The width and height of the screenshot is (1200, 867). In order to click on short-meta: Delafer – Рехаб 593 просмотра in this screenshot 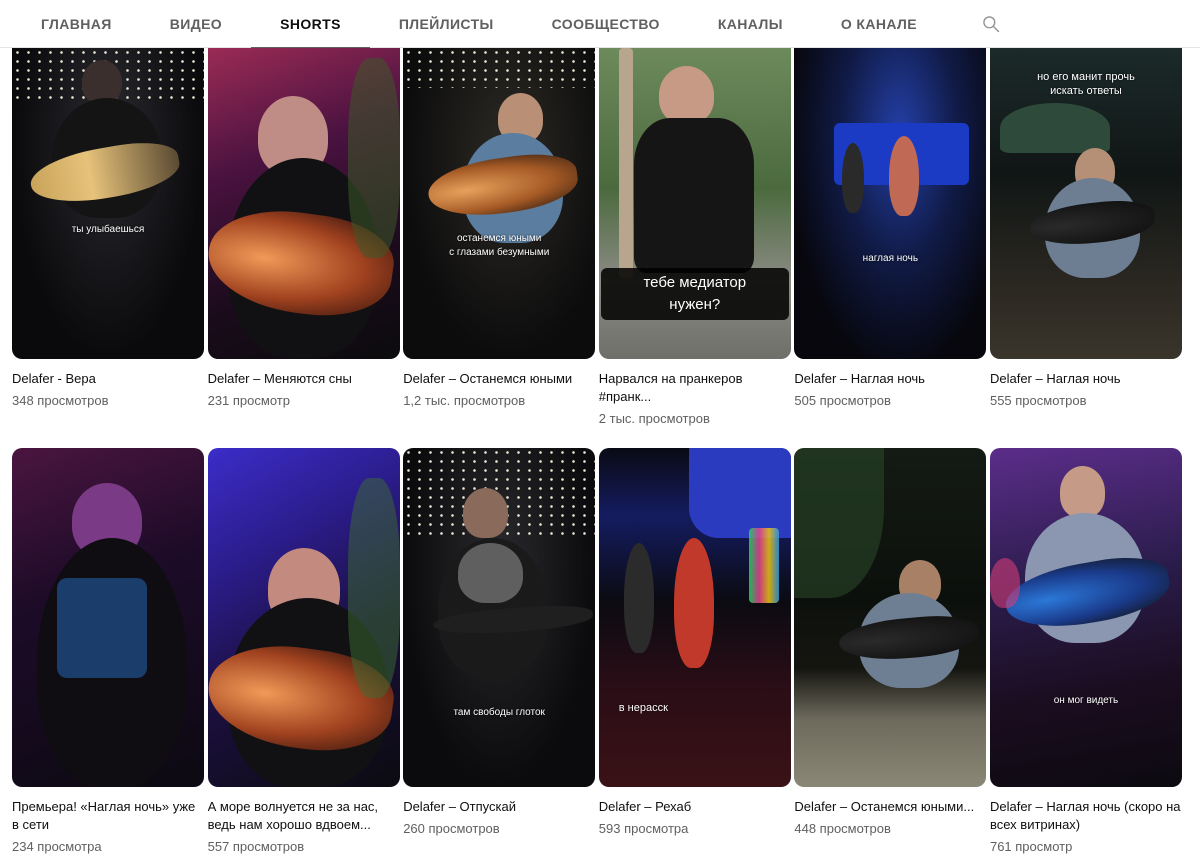, I will do `click(695, 812)`.